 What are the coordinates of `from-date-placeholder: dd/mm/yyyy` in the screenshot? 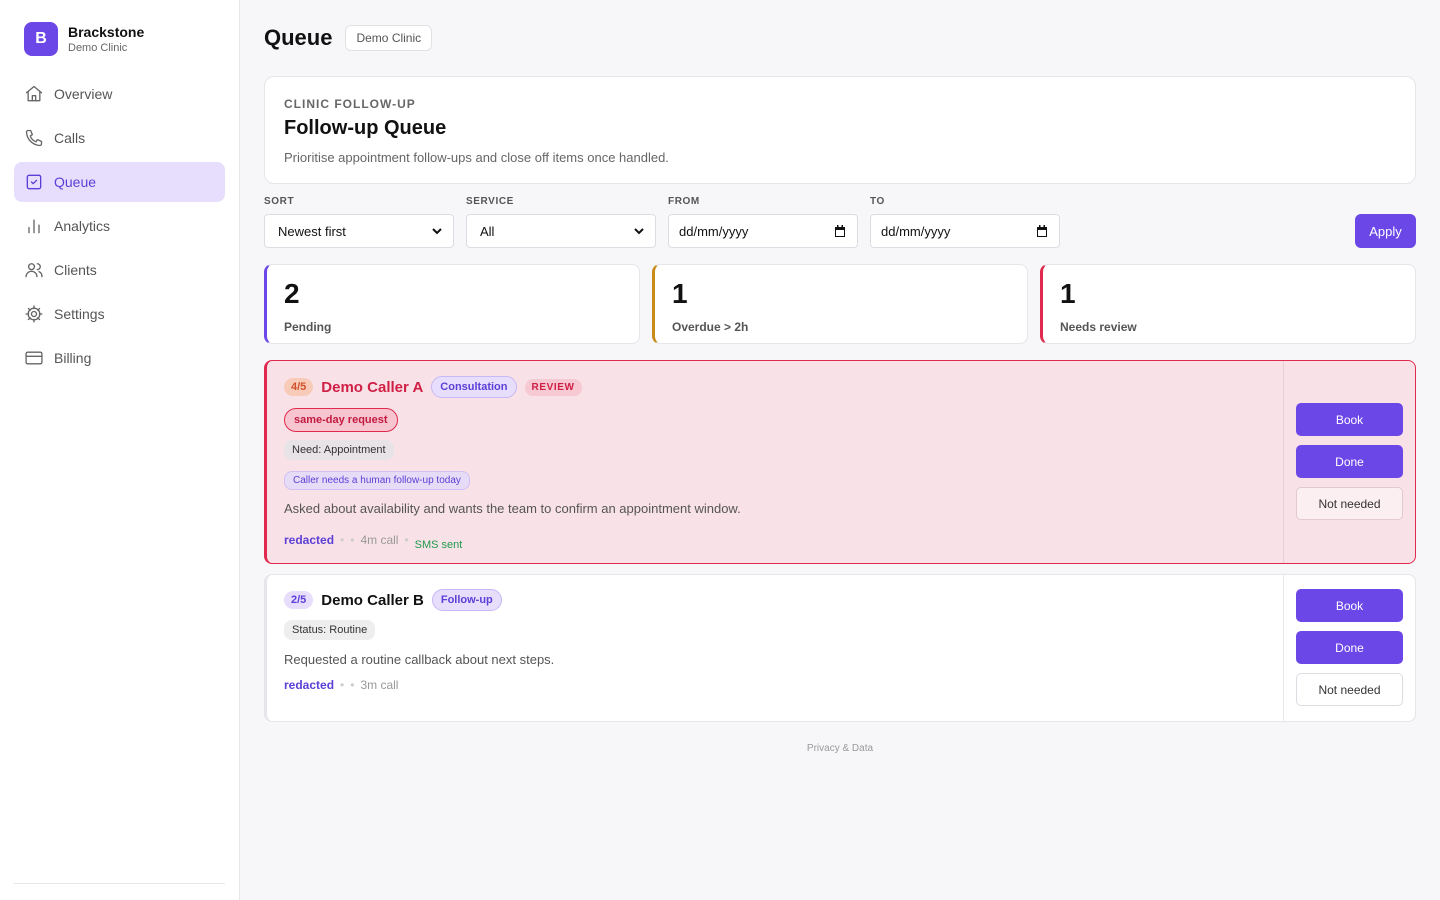 It's located at (714, 231).